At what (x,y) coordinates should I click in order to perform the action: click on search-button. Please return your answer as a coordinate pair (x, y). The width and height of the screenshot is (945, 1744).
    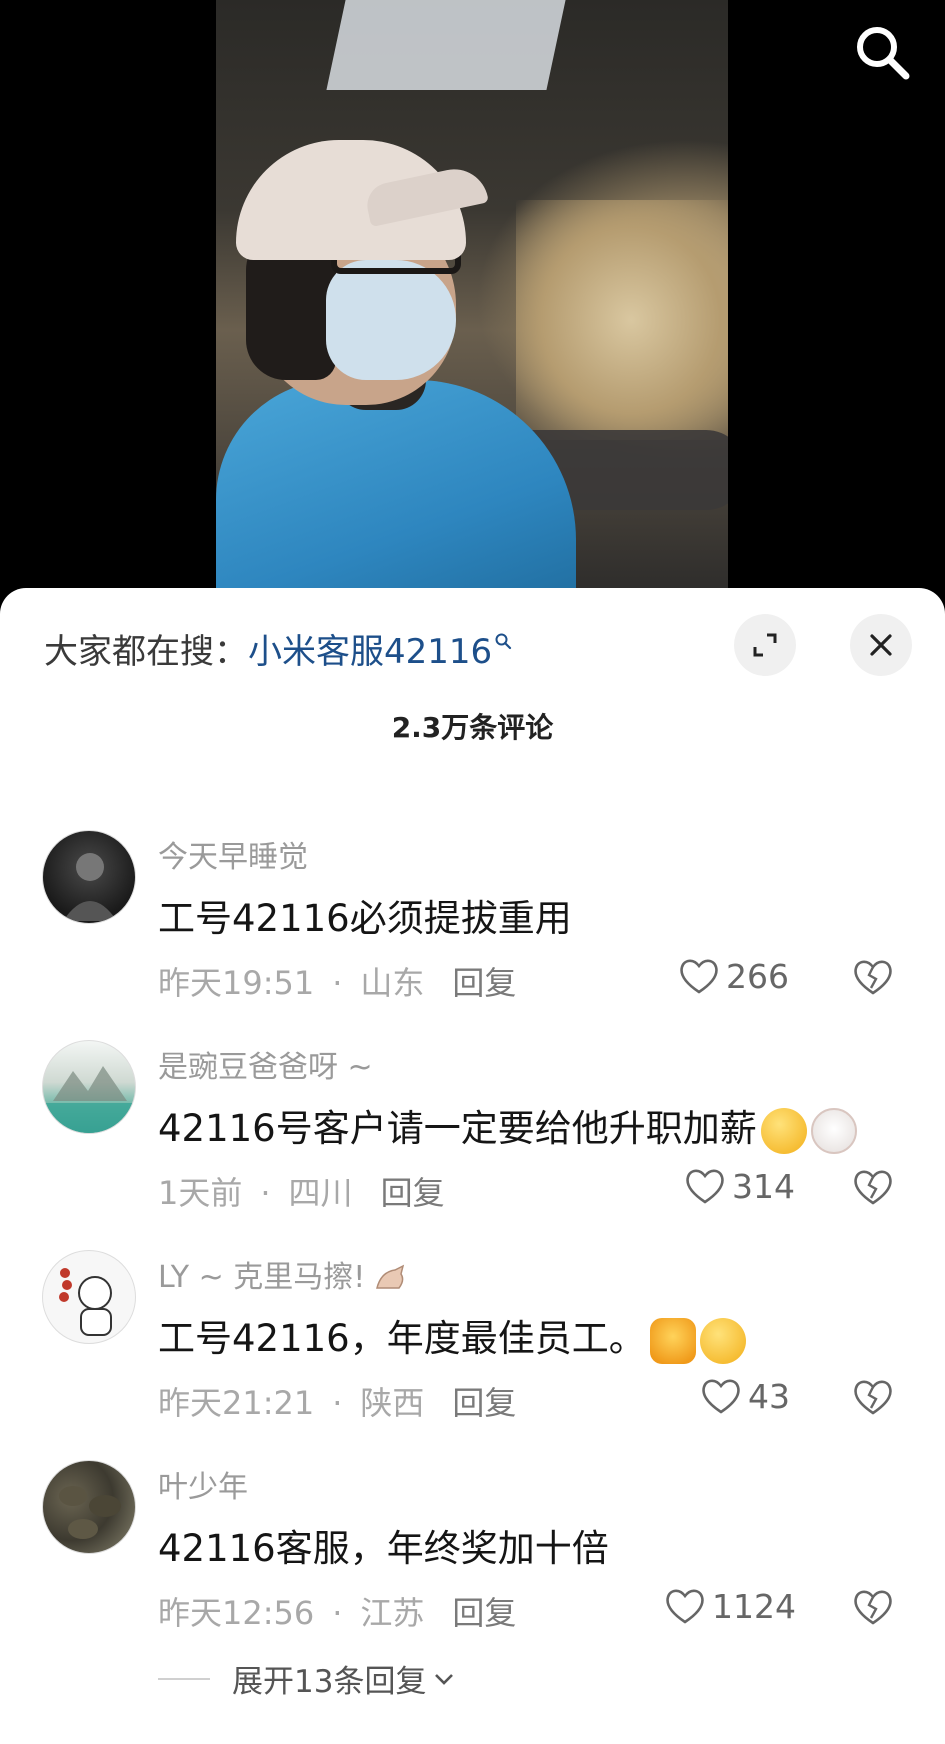
    Looking at the image, I should click on (882, 52).